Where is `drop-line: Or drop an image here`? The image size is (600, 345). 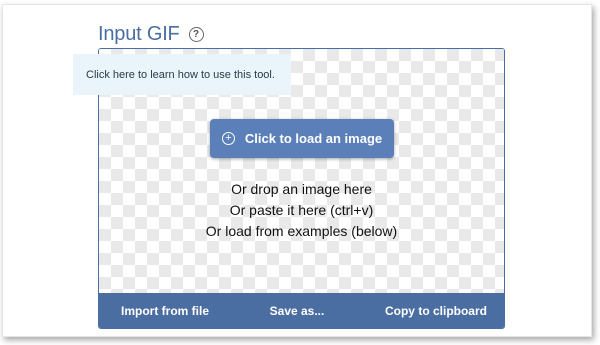
drop-line: Or drop an image here is located at coordinates (301, 189).